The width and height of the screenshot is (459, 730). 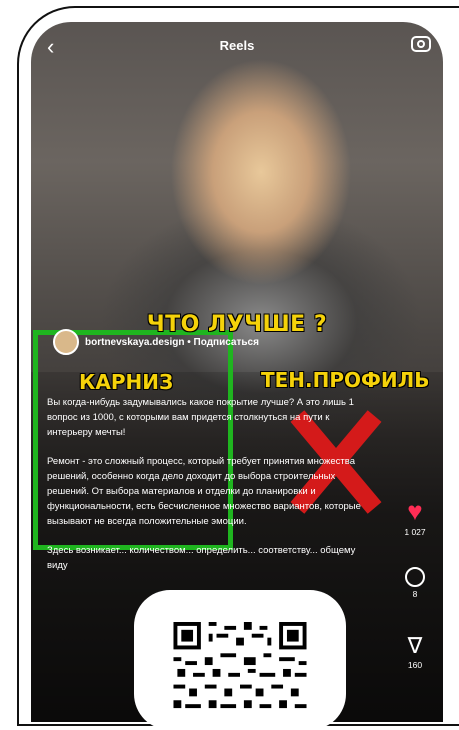 What do you see at coordinates (415, 511) in the screenshot?
I see `heart-icon: ♥` at bounding box center [415, 511].